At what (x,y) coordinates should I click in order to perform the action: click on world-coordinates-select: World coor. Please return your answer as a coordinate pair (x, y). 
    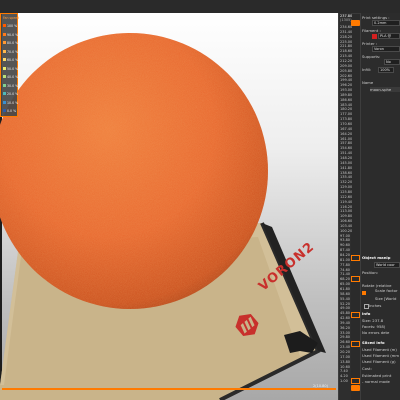
    Looking at the image, I should click on (387, 265).